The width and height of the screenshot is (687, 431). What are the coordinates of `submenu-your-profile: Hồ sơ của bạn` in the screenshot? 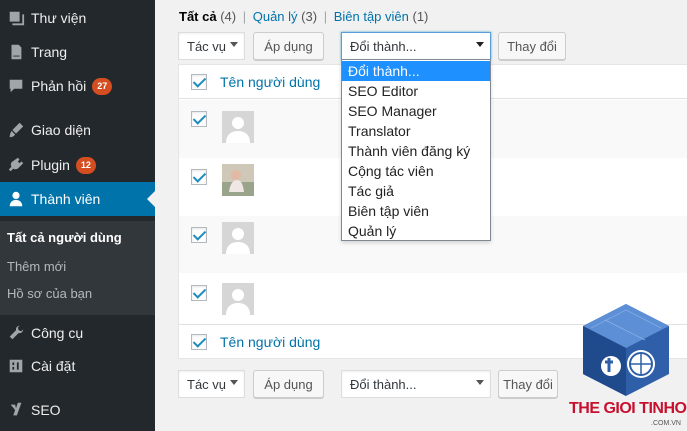 It's located at (49, 293).